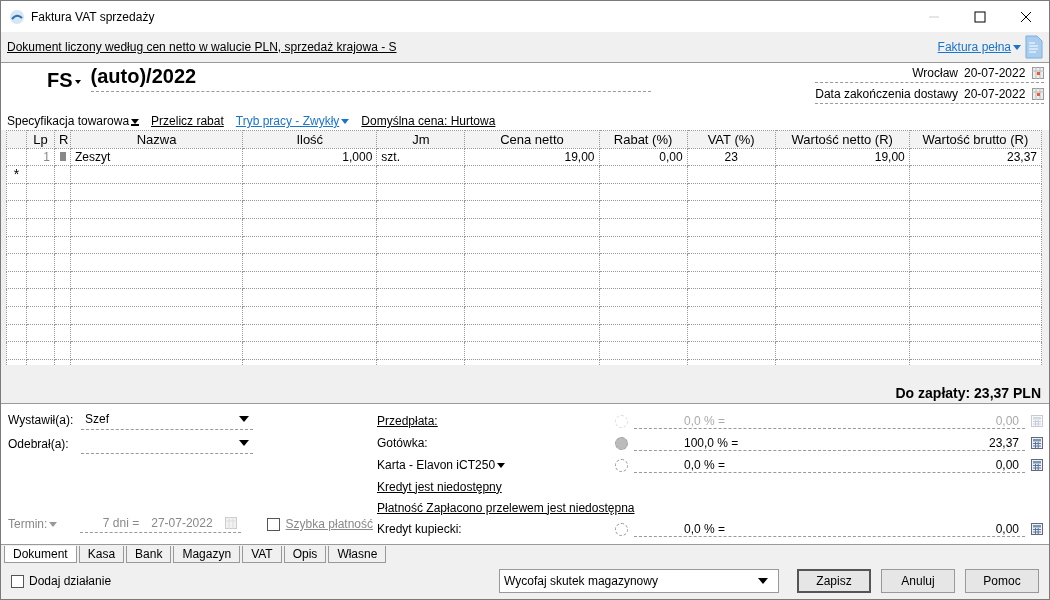 The width and height of the screenshot is (1050, 600). I want to click on table-cell: 23,37, so click(975, 157).